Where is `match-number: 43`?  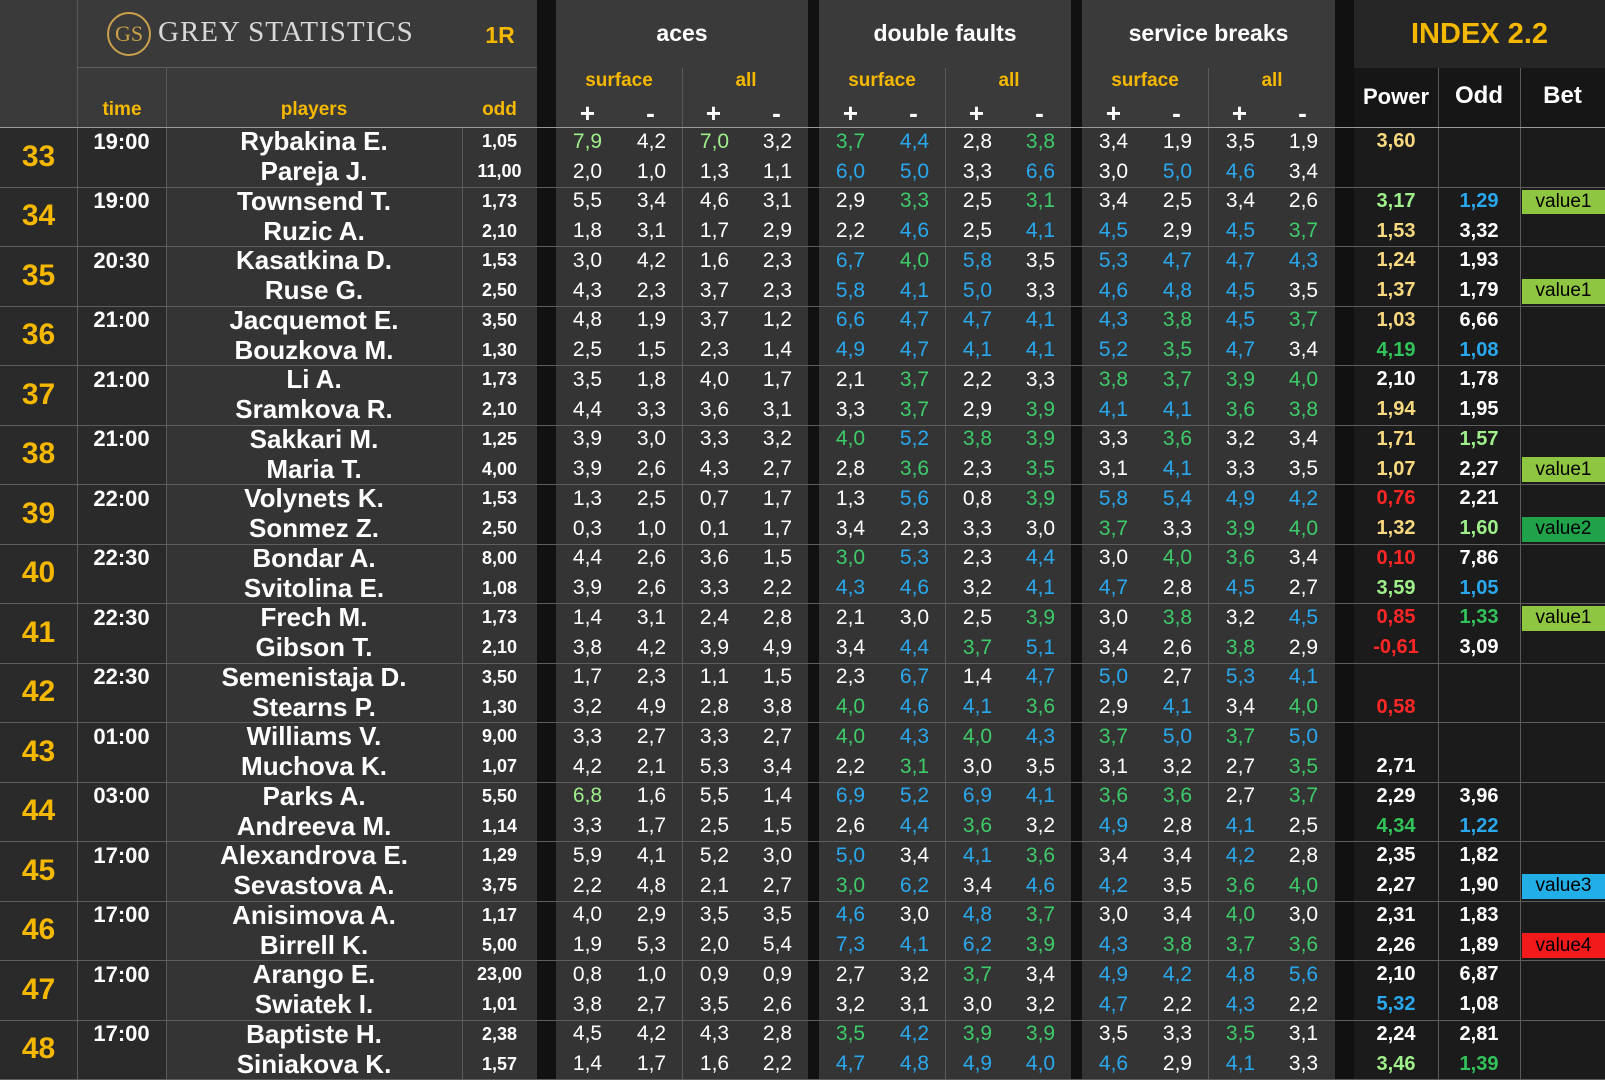
match-number: 43 is located at coordinates (38, 752).